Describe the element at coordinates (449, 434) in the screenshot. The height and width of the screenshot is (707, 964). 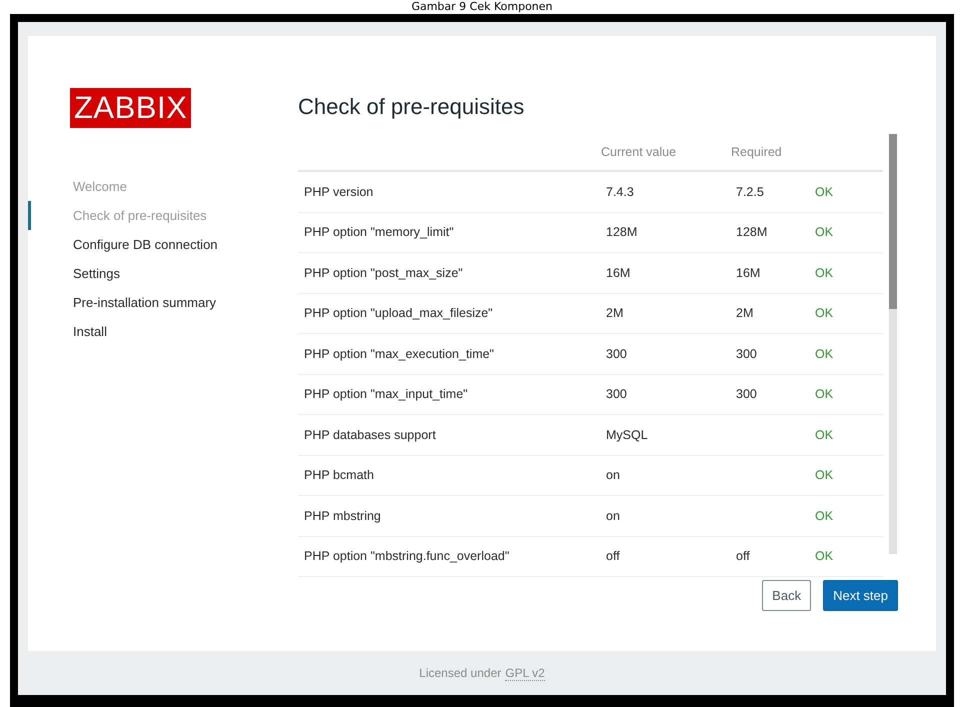
I see `table-cell: PHP databases support` at that location.